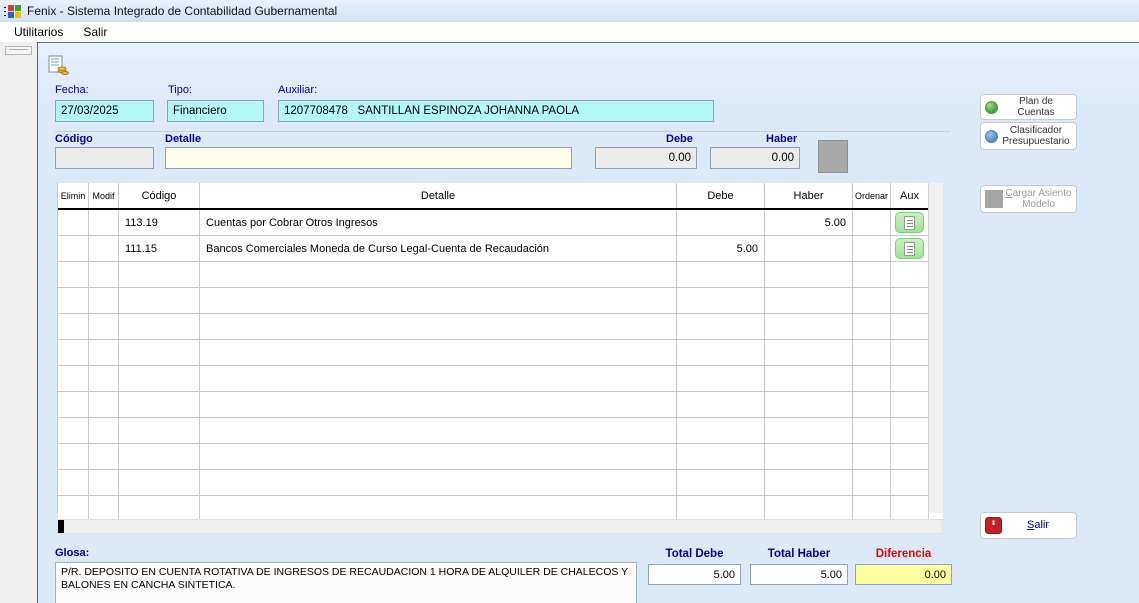 The image size is (1139, 603). What do you see at coordinates (61, 526) in the screenshot?
I see `scrollbar-thumb` at bounding box center [61, 526].